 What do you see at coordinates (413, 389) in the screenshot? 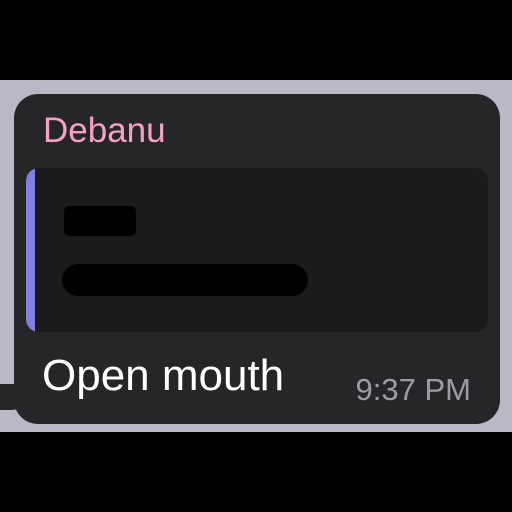
I see `message-timestamp: 9:37 PM` at bounding box center [413, 389].